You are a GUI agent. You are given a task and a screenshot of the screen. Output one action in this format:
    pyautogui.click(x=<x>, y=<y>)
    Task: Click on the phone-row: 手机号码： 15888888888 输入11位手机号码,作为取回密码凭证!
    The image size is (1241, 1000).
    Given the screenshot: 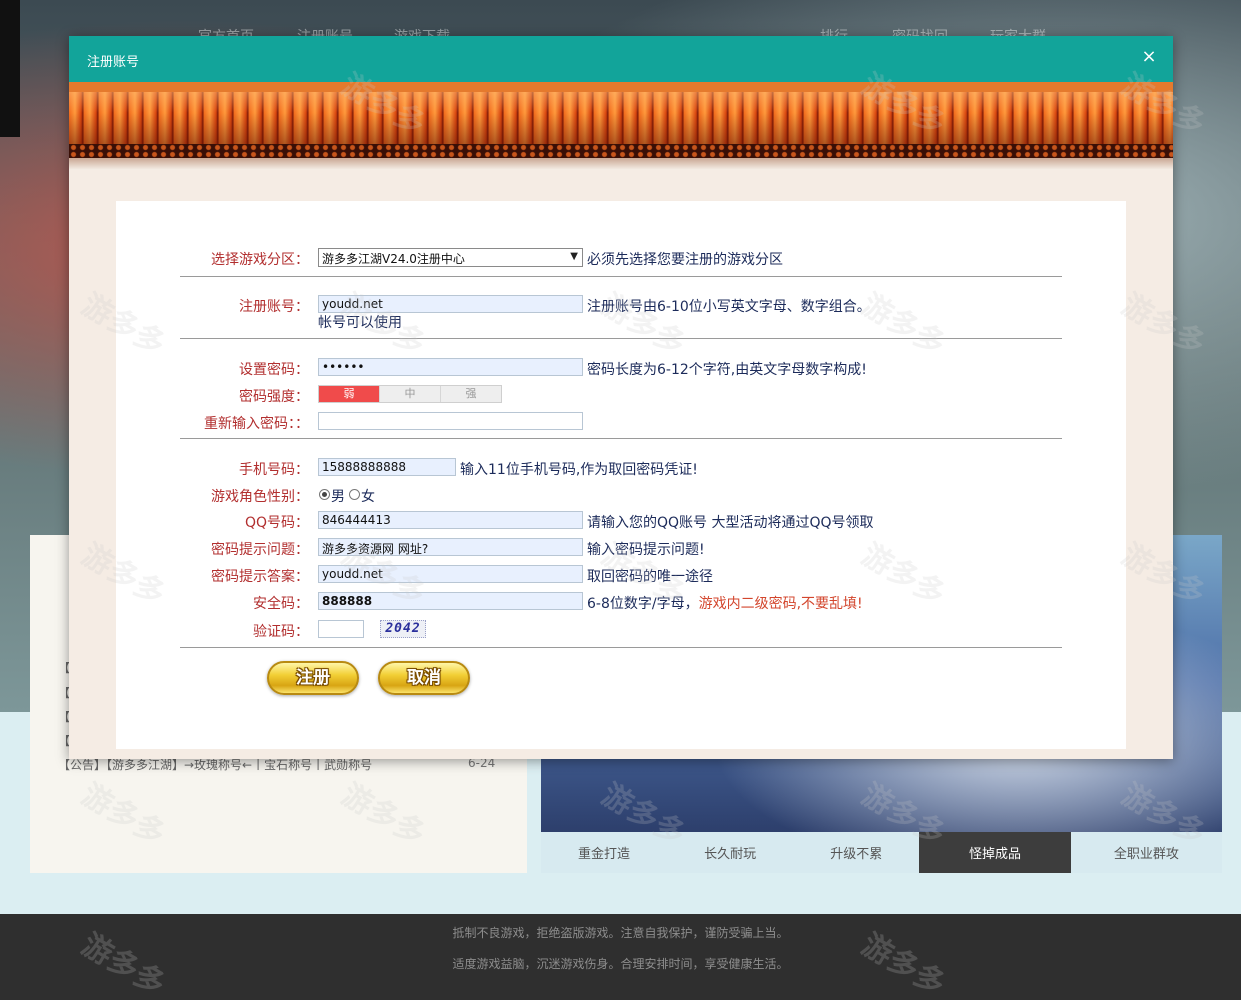 What is the action you would take?
    pyautogui.click(x=621, y=468)
    